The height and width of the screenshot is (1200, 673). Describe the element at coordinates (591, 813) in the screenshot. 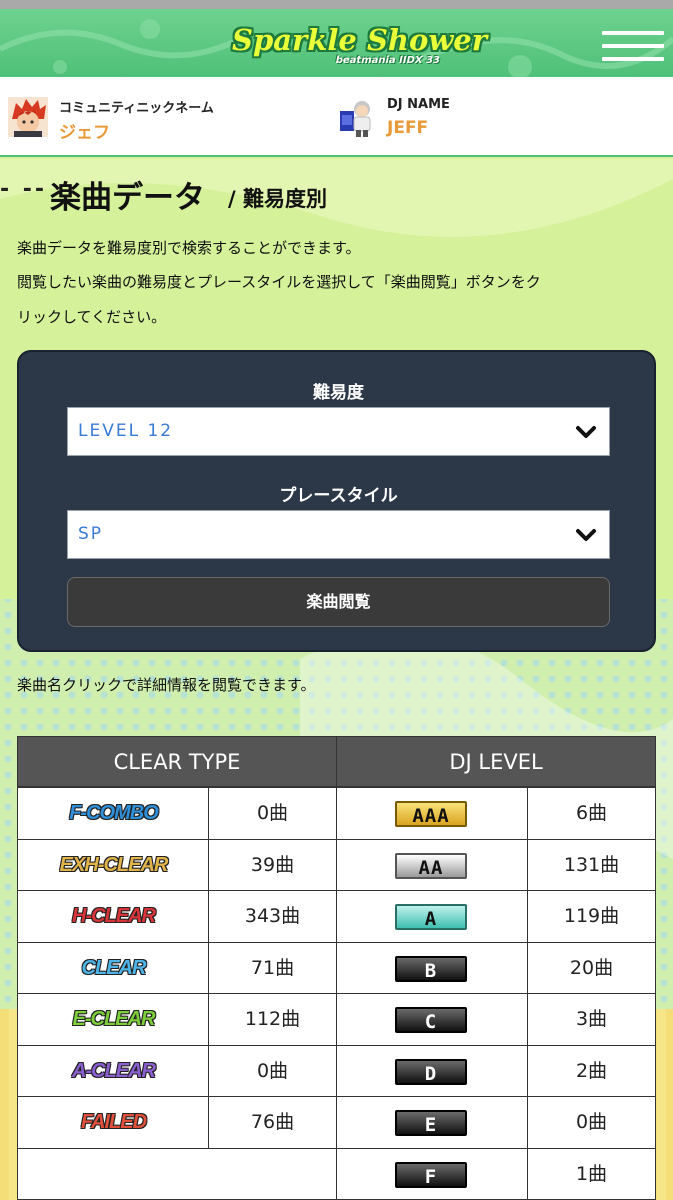

I see `dj-level-count-cell: 6曲` at that location.